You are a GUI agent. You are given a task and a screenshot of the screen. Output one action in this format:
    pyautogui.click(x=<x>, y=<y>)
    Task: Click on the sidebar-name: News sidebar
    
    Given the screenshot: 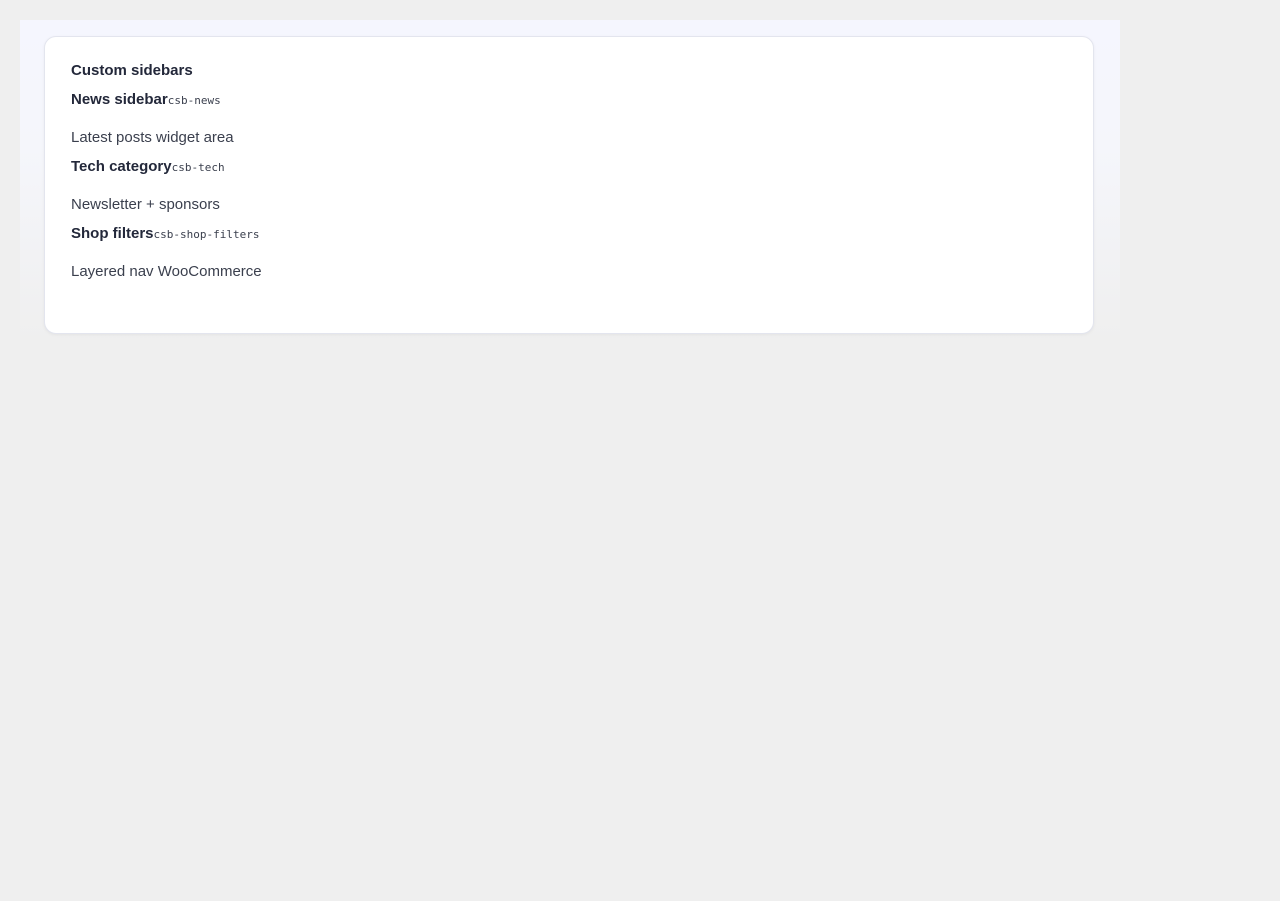 What is the action you would take?
    pyautogui.click(x=119, y=99)
    